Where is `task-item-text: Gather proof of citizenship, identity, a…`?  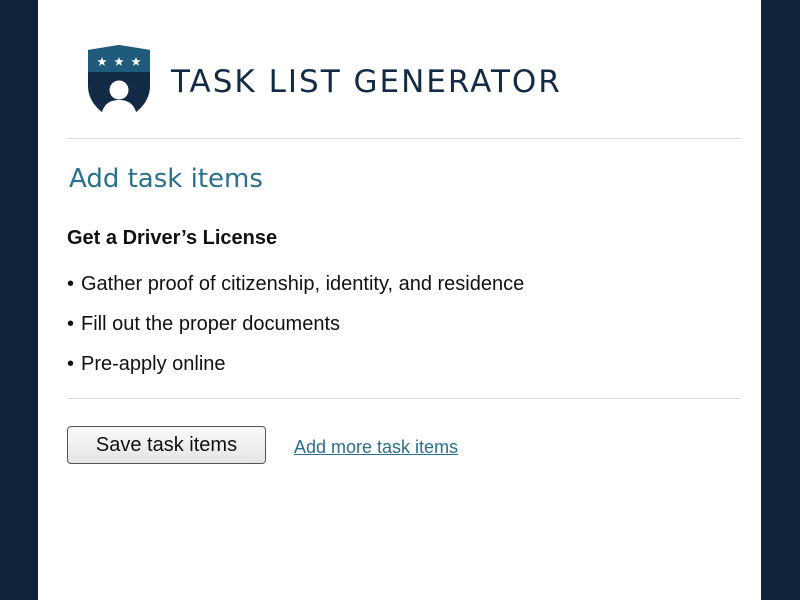 task-item-text: Gather proof of citizenship, identity, a… is located at coordinates (303, 284).